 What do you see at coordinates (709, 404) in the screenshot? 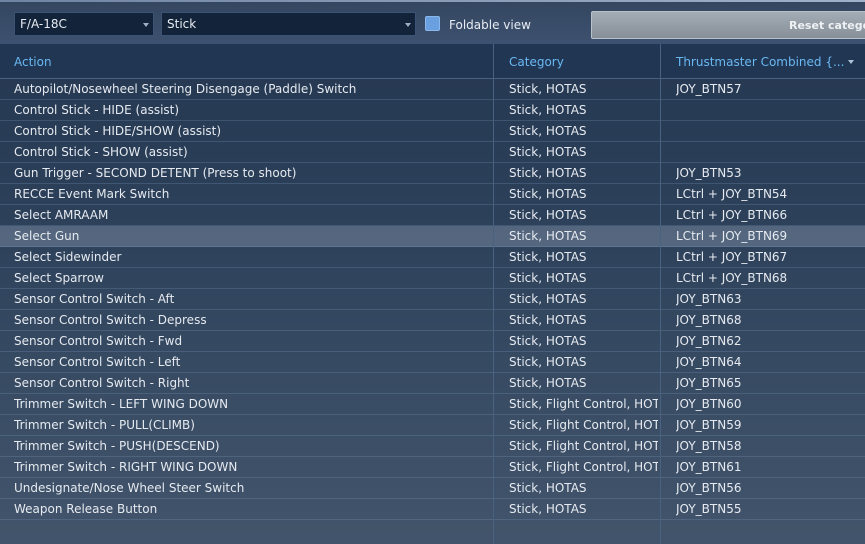
I see `binding-cell: JOY_BTN60` at bounding box center [709, 404].